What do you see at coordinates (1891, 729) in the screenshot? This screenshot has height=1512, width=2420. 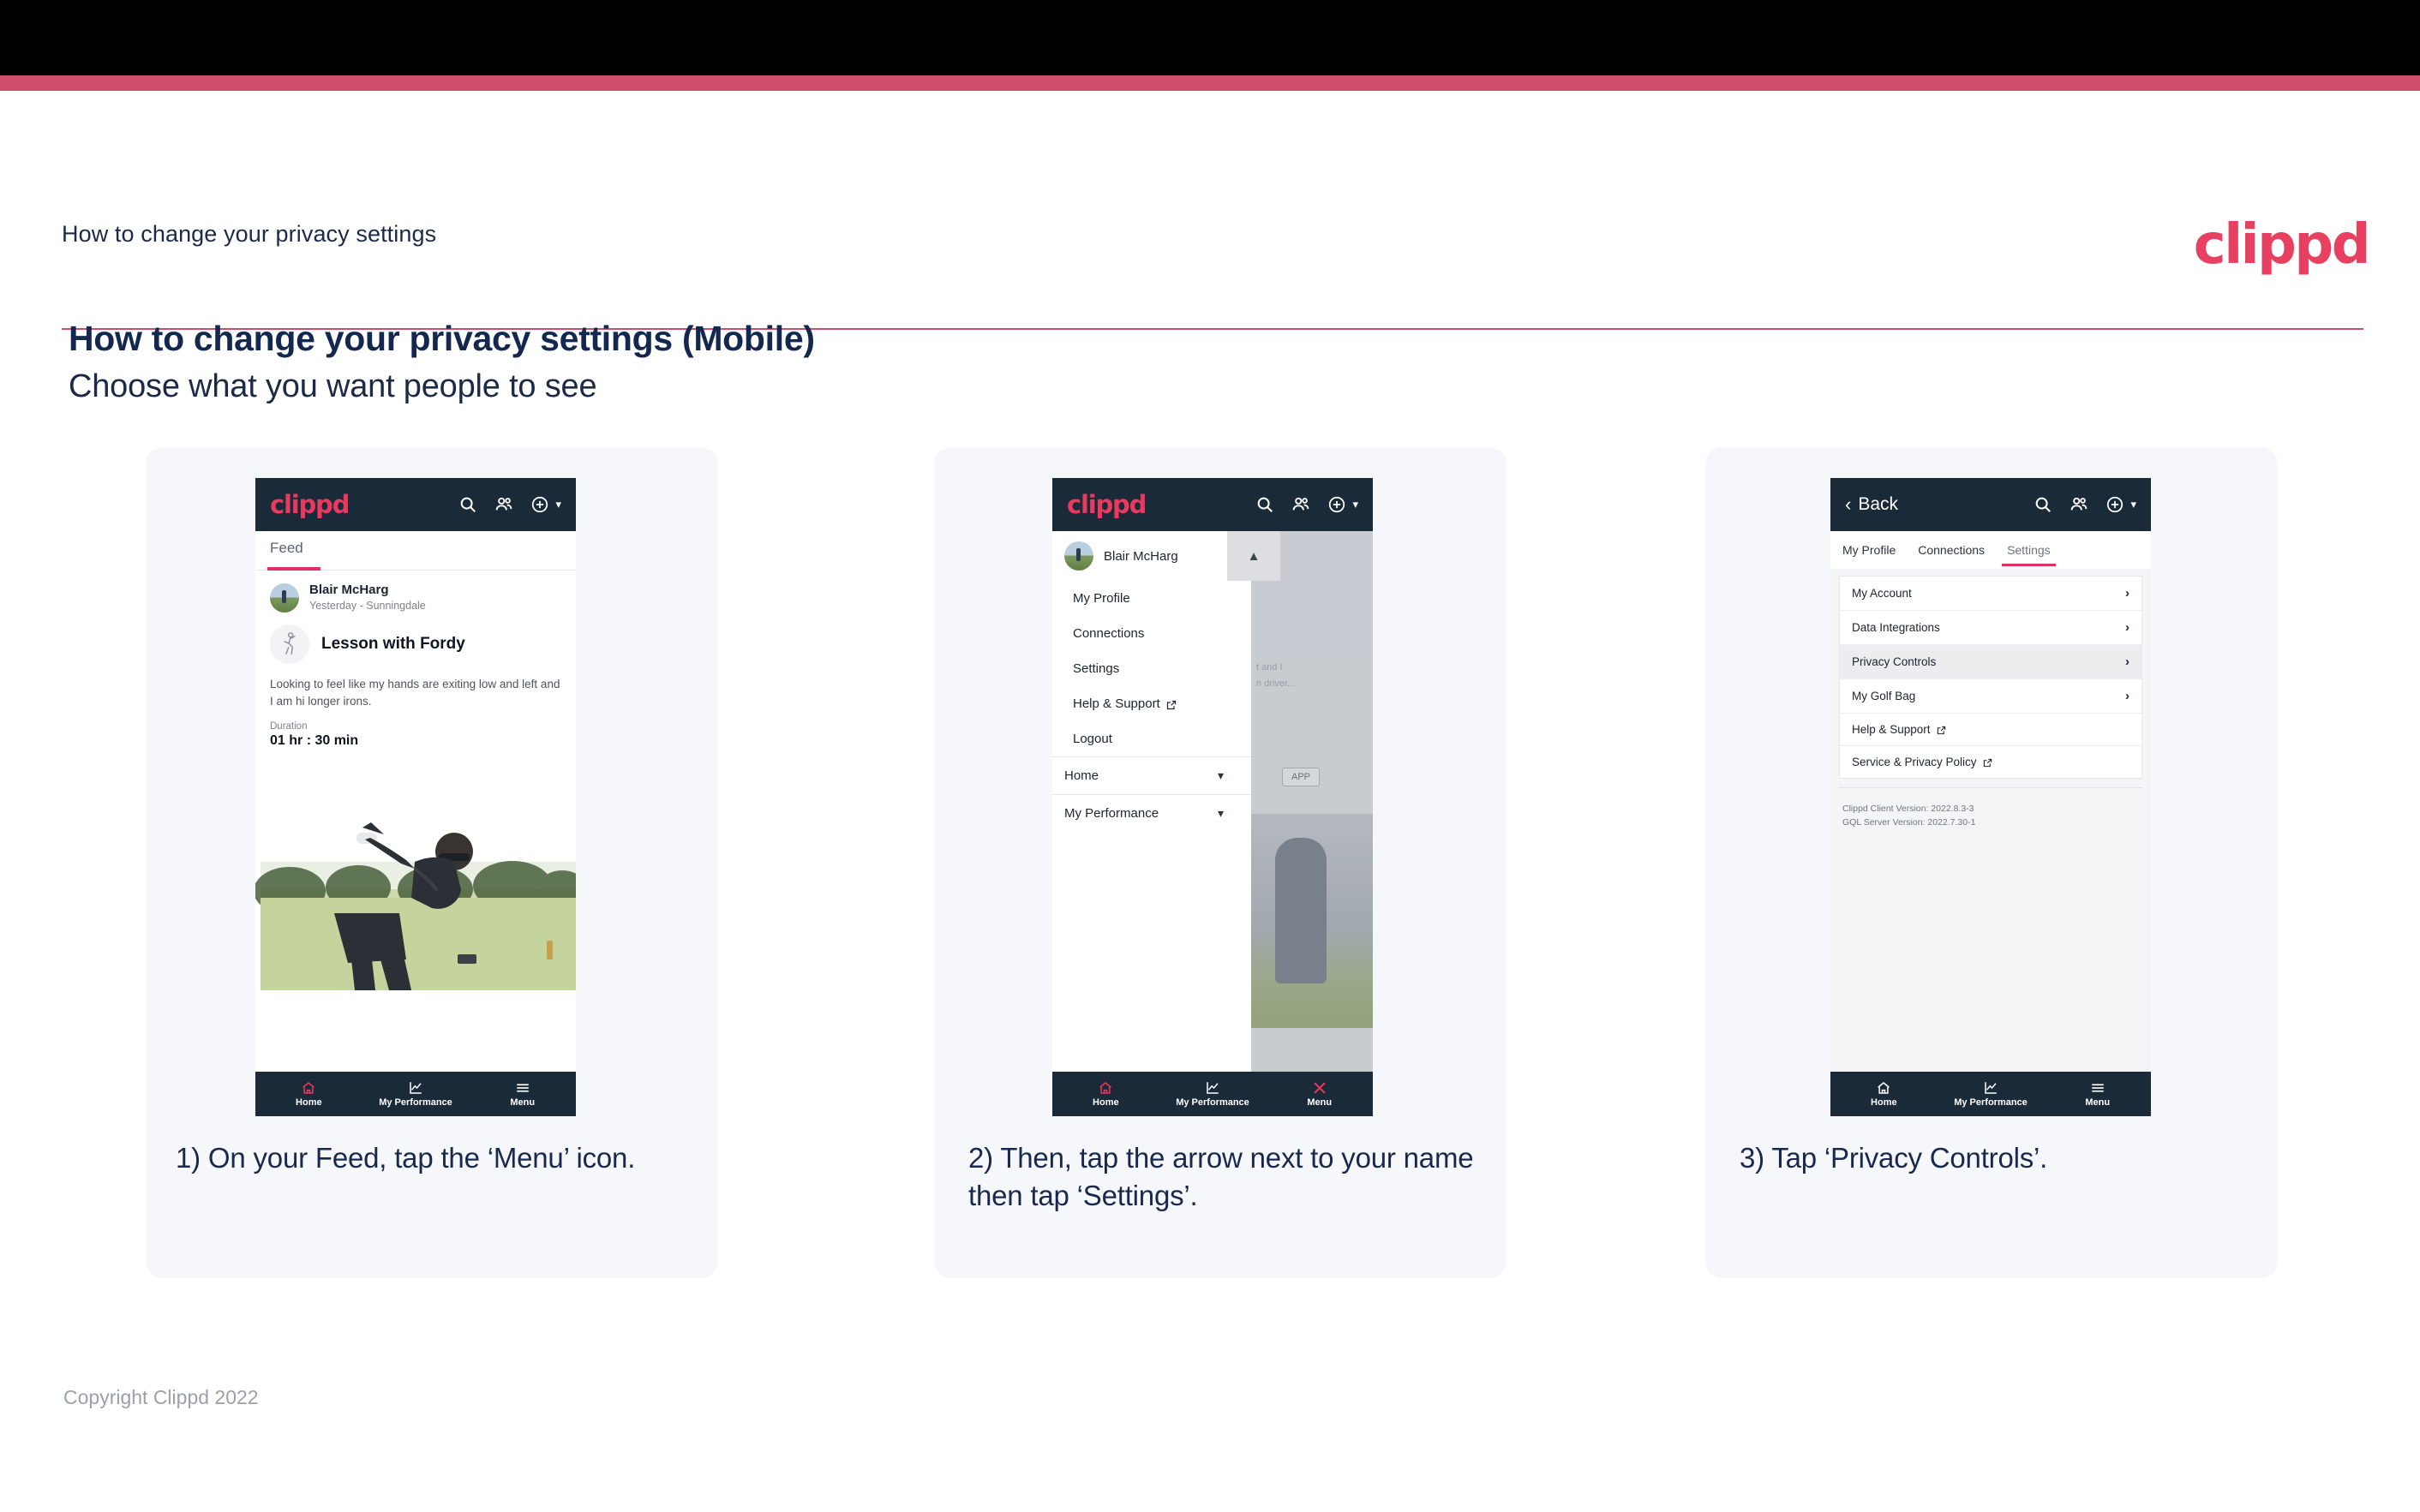 I see `settings-row-label: Help & Support` at bounding box center [1891, 729].